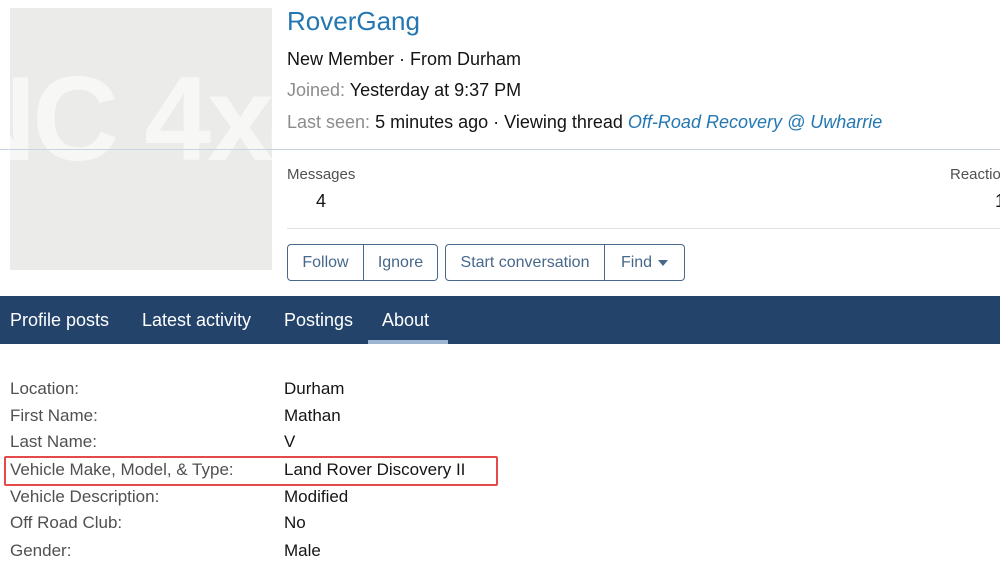  What do you see at coordinates (404, 59) in the screenshot?
I see `user-title: New Member · From Durham` at bounding box center [404, 59].